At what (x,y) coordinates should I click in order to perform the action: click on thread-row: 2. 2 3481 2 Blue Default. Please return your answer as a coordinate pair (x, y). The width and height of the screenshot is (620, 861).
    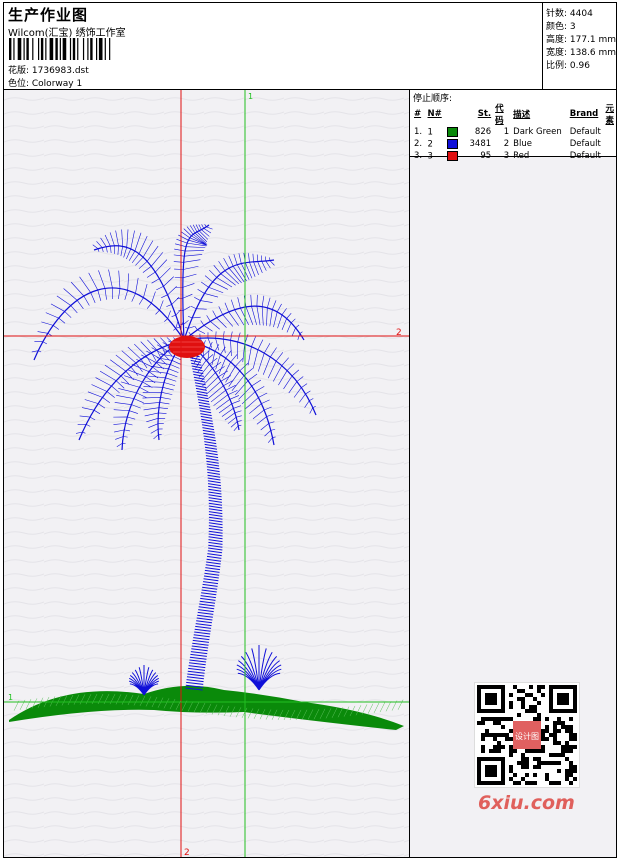
    Looking at the image, I should click on (514, 144).